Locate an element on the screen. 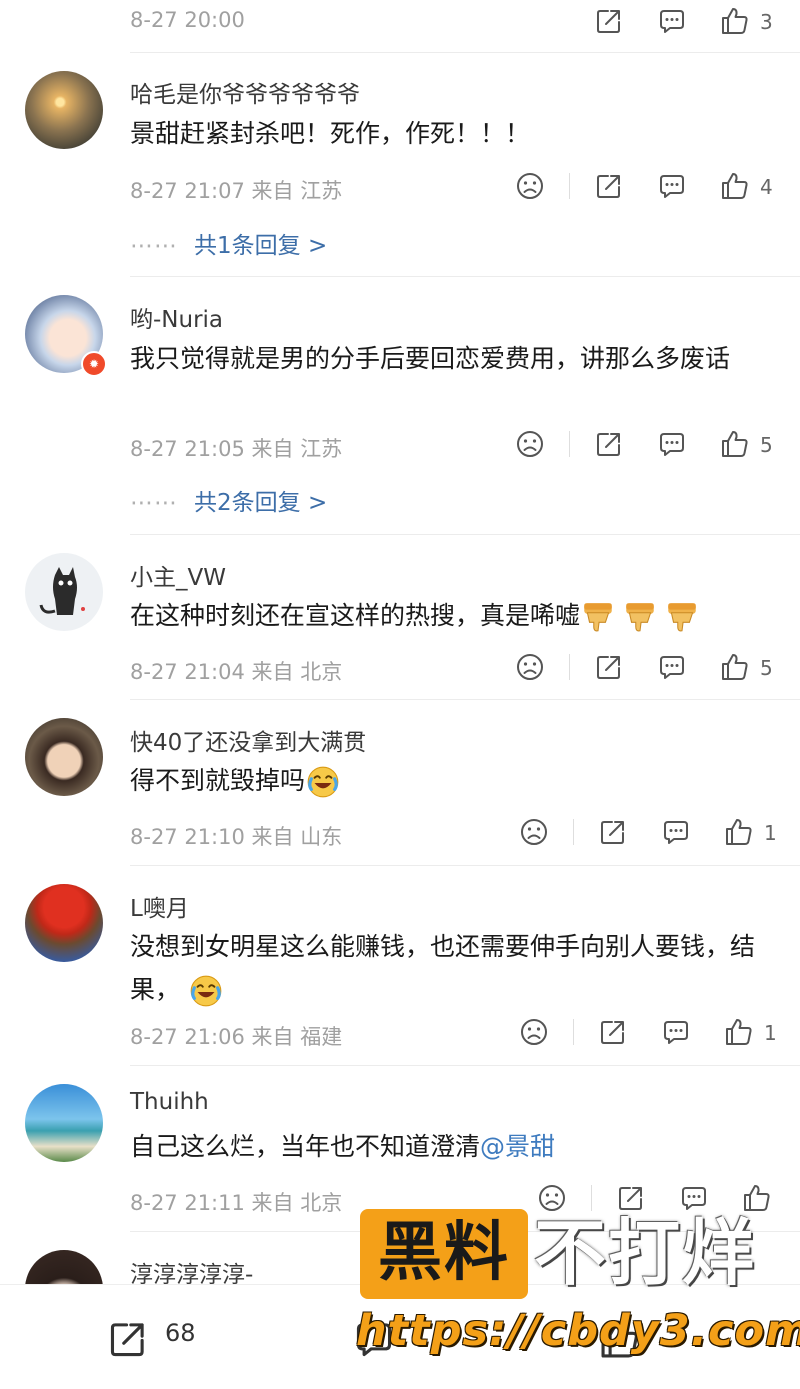 This screenshot has height=1389, width=800. comment-time: 8-27 21:06 来自 福建 is located at coordinates (236, 1037).